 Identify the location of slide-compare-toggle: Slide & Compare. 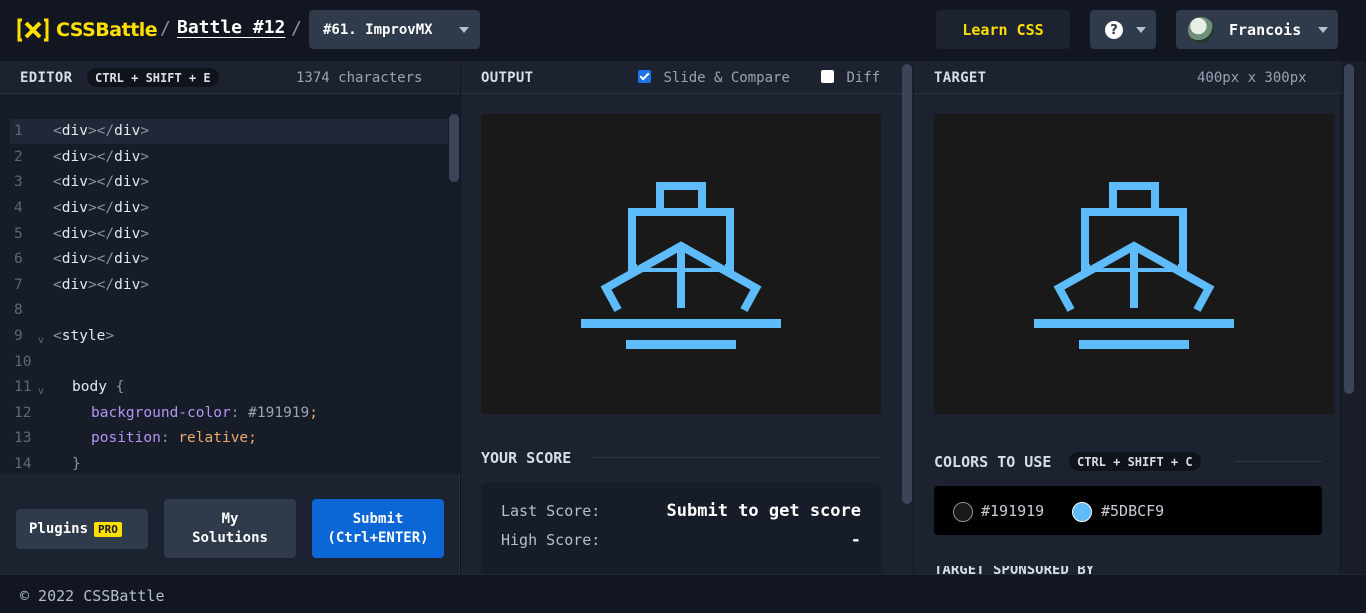
(714, 78).